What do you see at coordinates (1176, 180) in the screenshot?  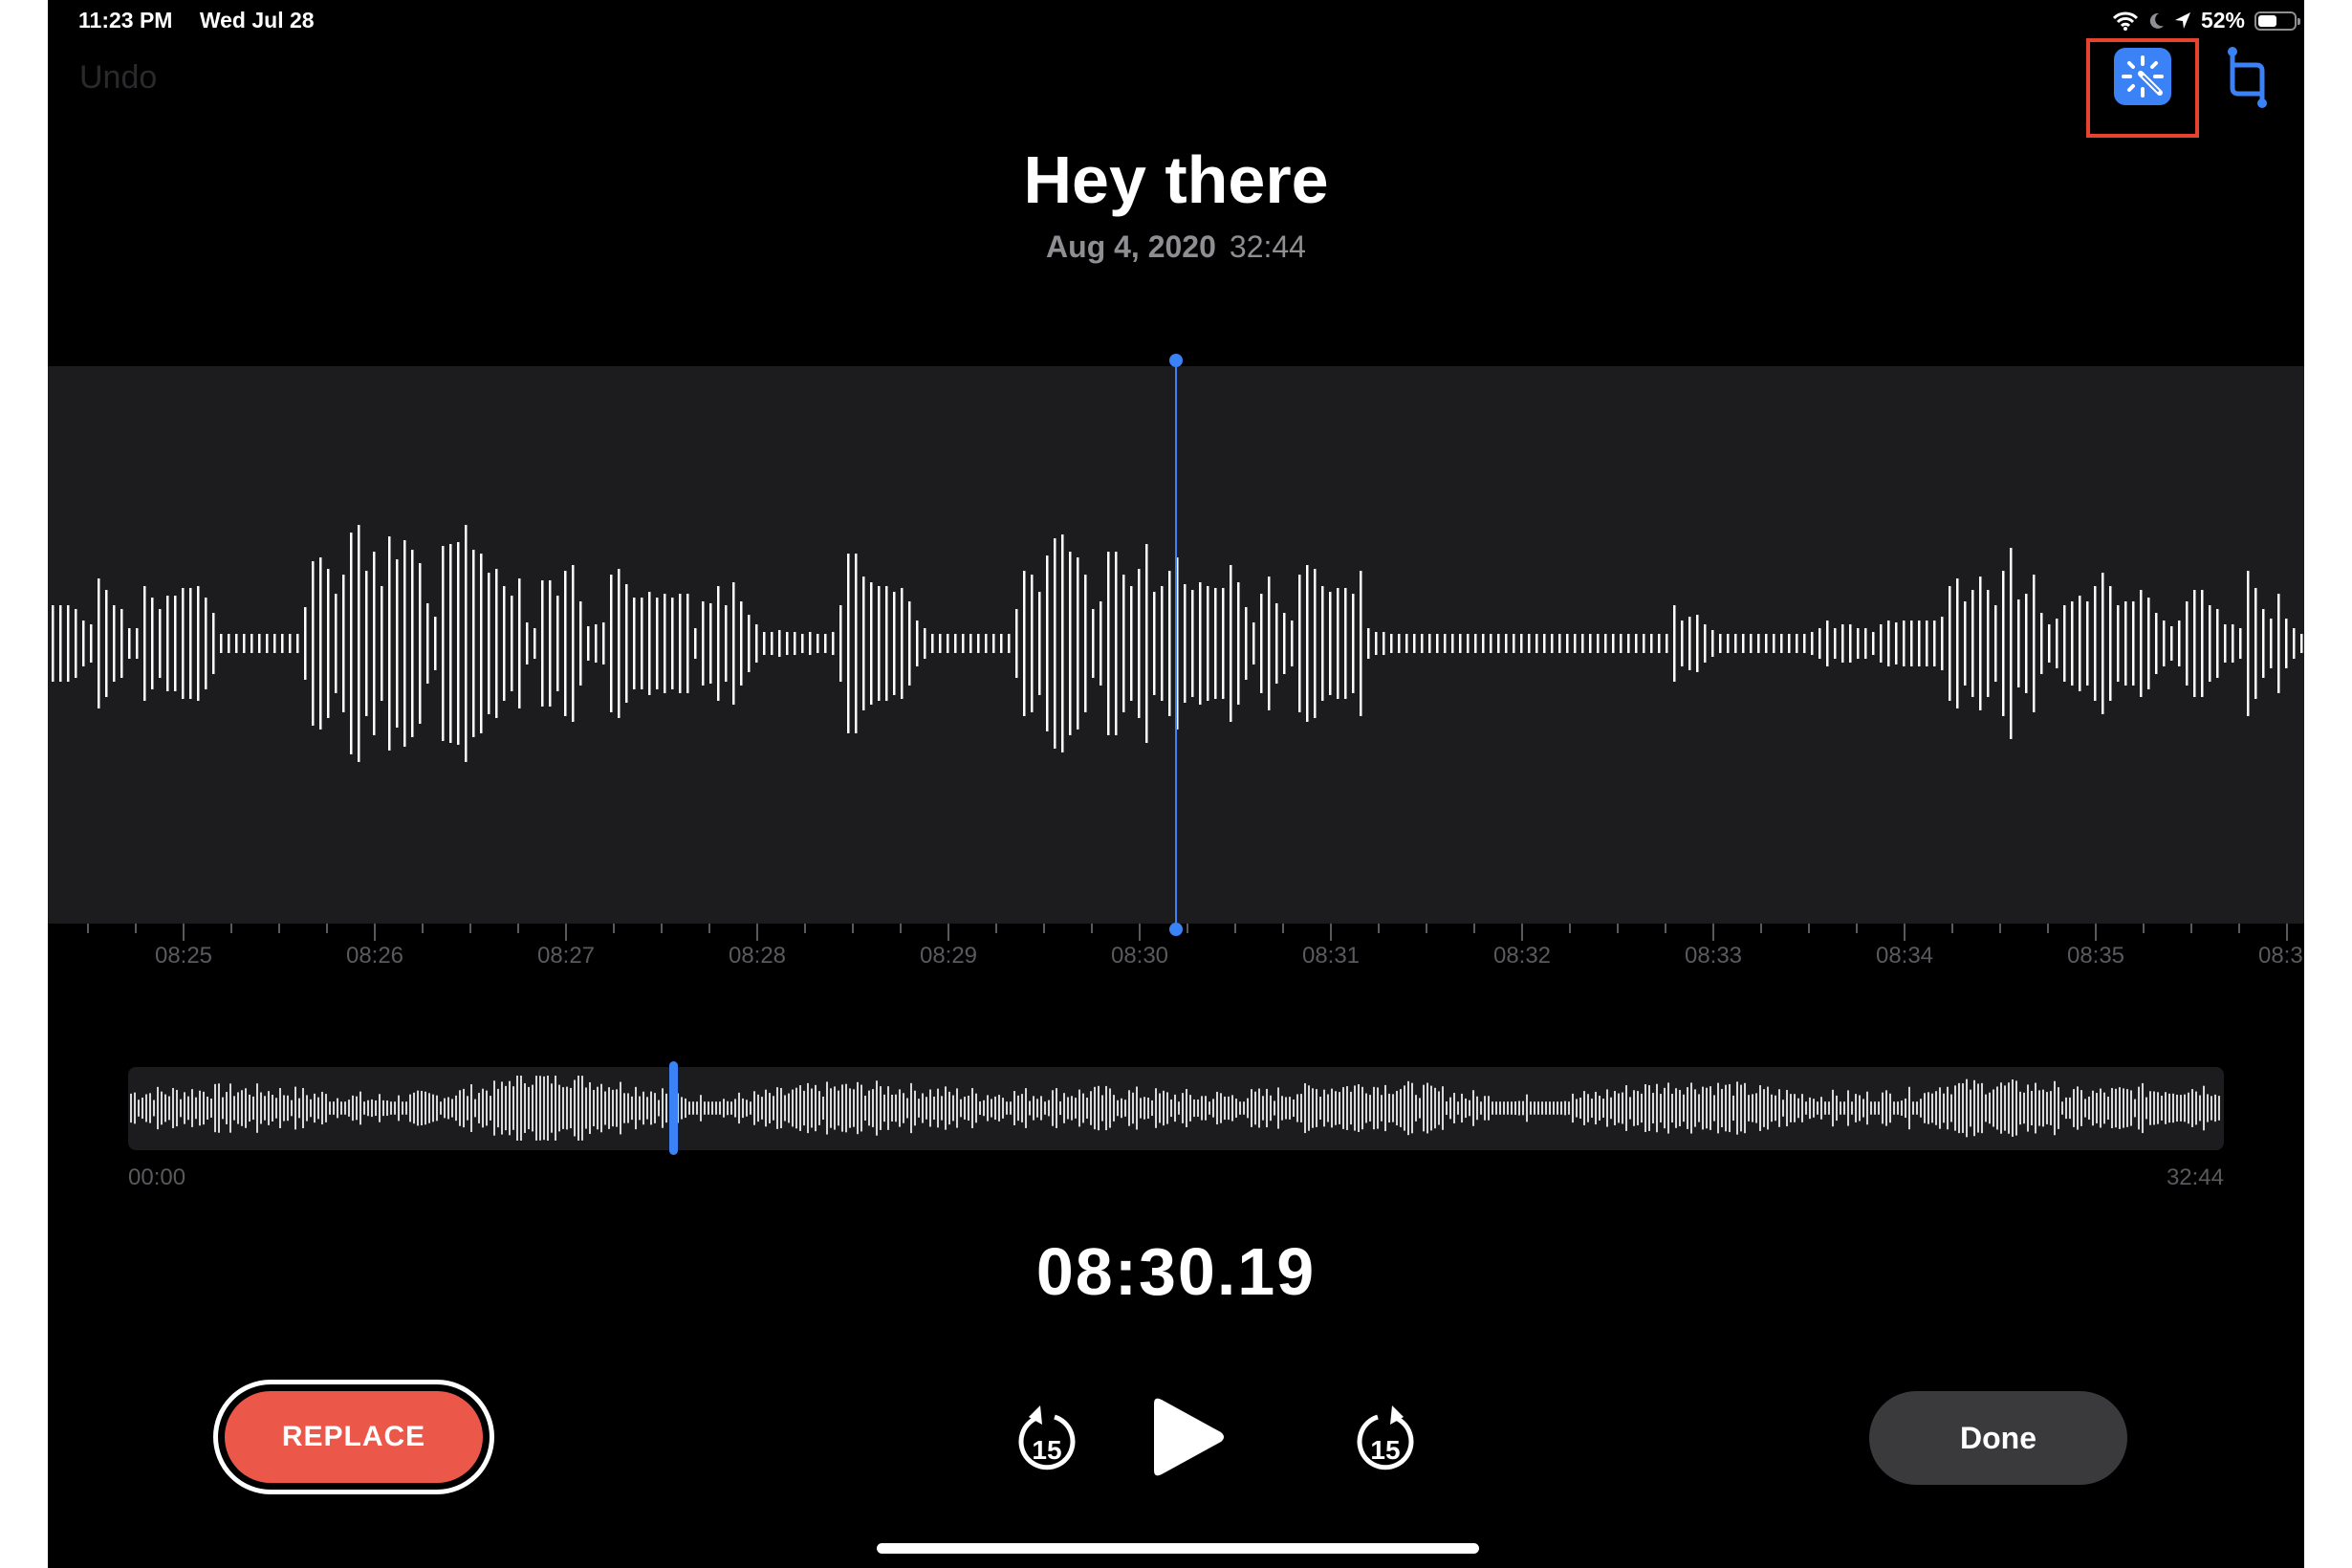 I see `recording-title: Hey there` at bounding box center [1176, 180].